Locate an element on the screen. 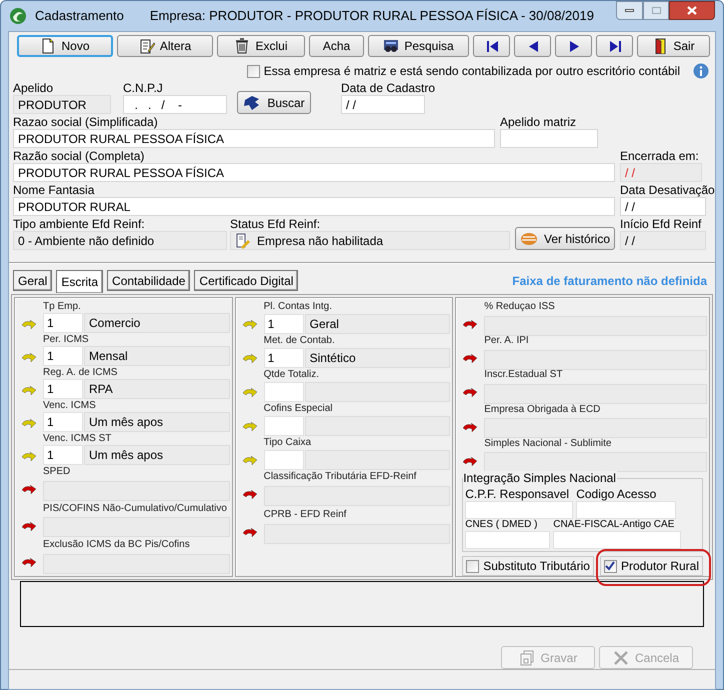 The width and height of the screenshot is (724, 690). field-label: Início Efd Reinf is located at coordinates (661, 224).